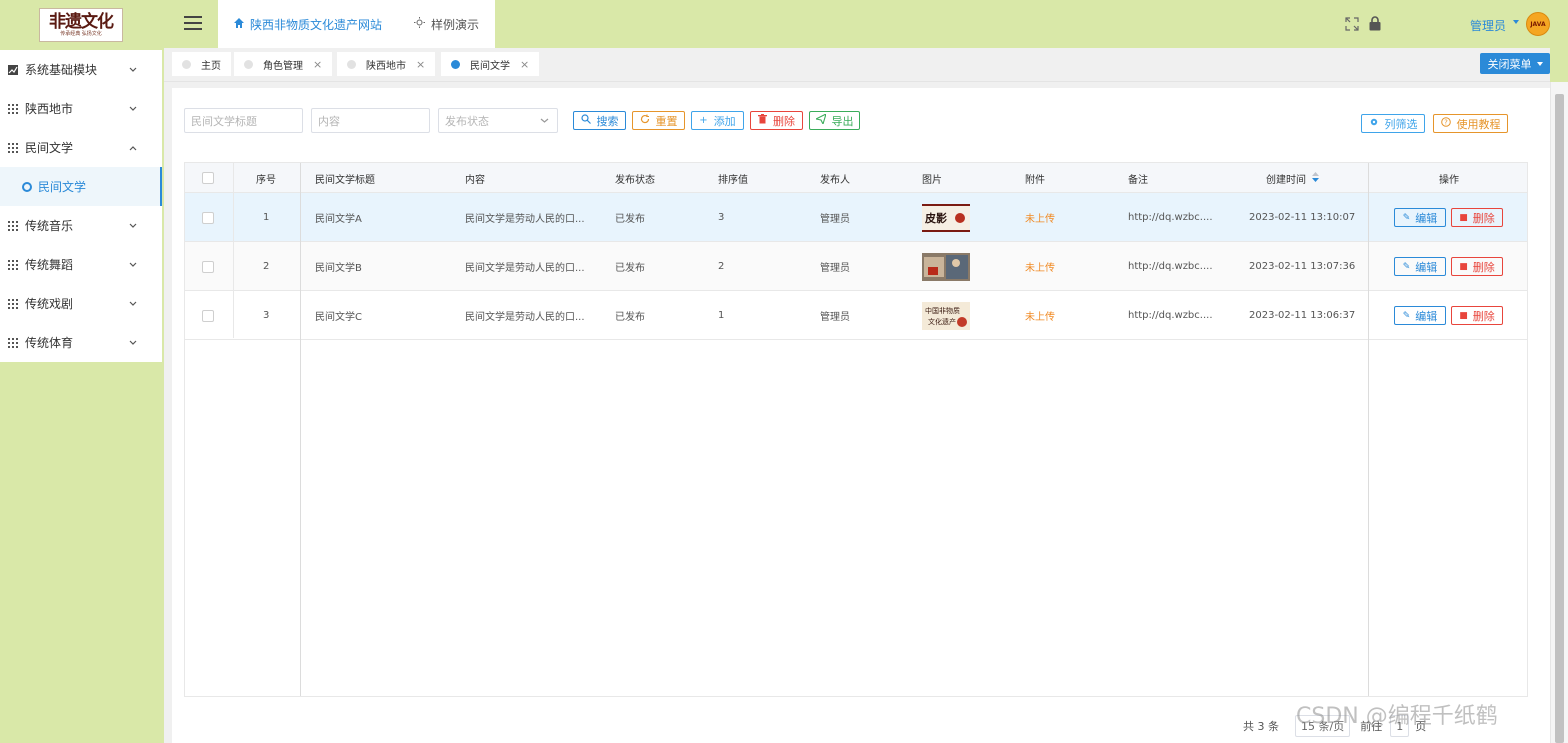  What do you see at coordinates (1315, 178) in the screenshot?
I see `sort-icon` at bounding box center [1315, 178].